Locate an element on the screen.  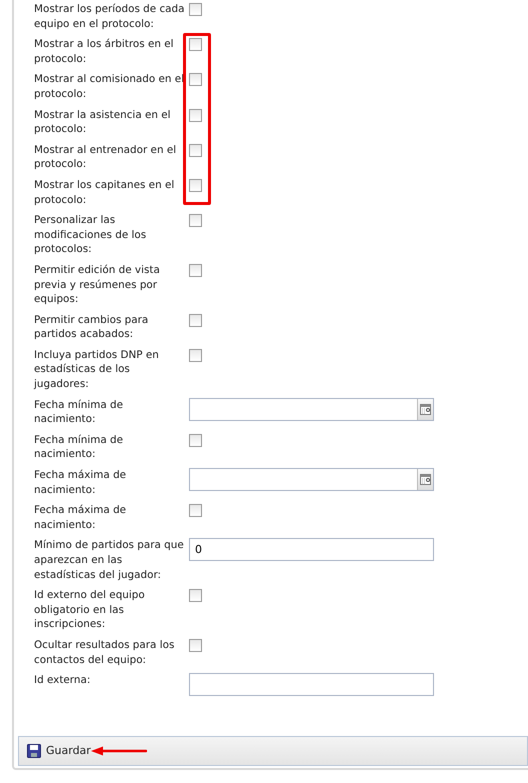
field-label: Mostrar al entrenador en el protocolo: is located at coordinates (106, 157).